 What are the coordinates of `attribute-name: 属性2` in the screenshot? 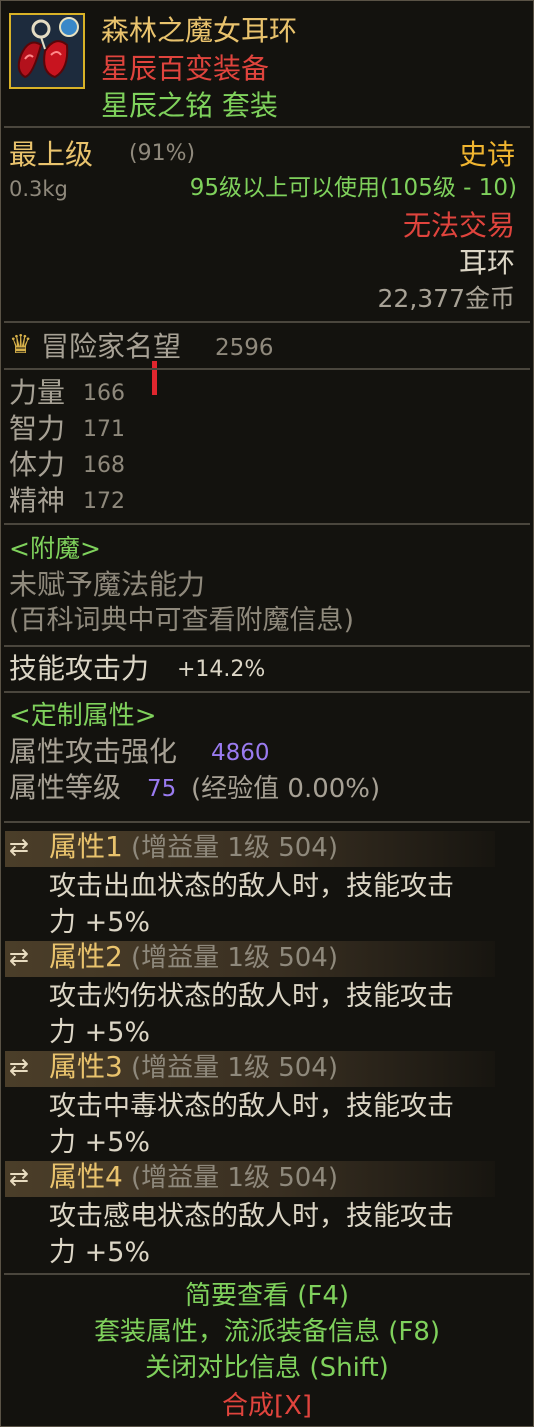 It's located at (86, 956).